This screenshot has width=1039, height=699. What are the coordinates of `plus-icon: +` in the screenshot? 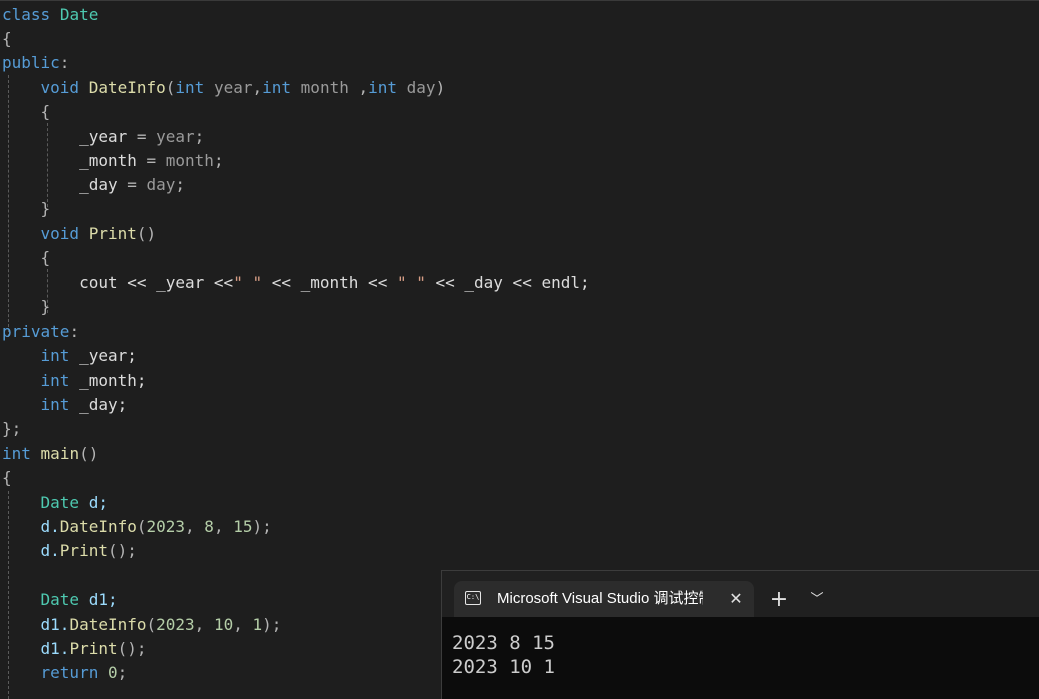 It's located at (779, 600).